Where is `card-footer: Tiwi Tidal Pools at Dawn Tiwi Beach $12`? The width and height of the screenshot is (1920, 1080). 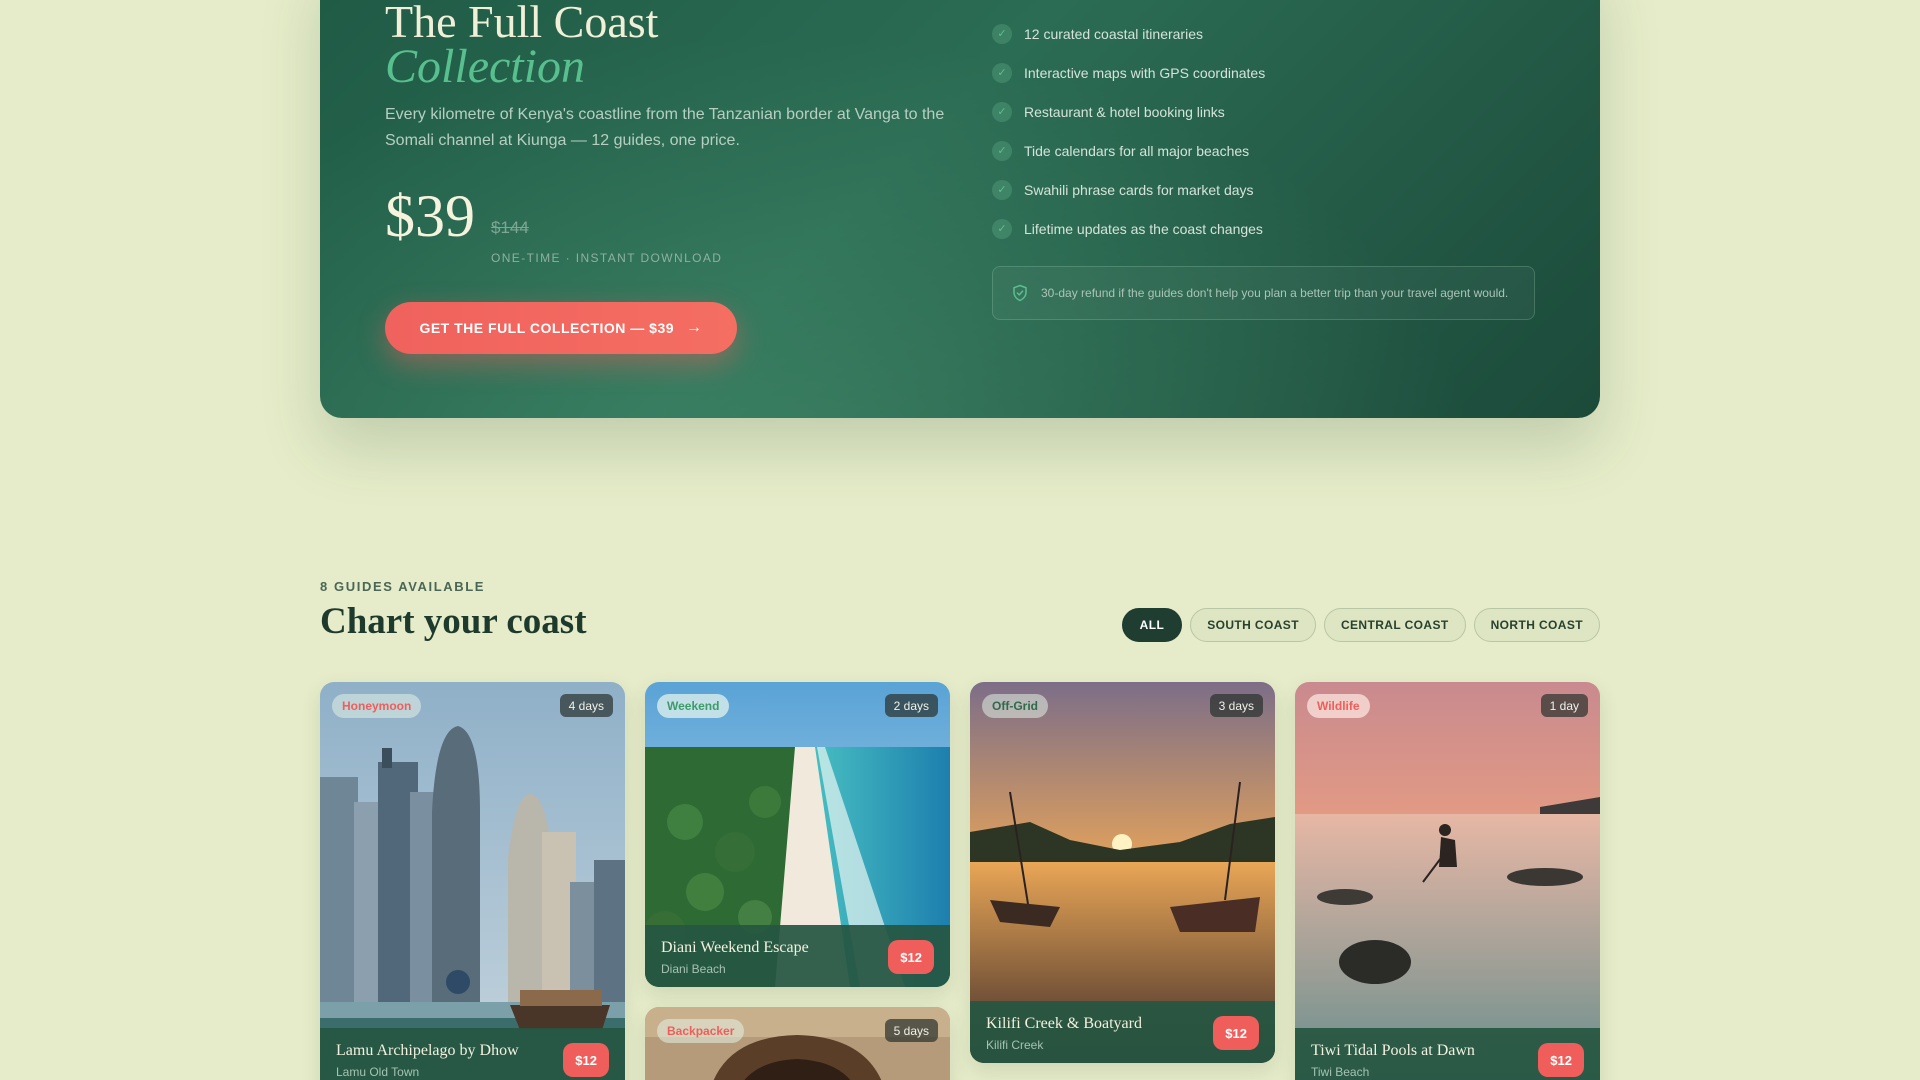 card-footer: Tiwi Tidal Pools at Dawn Tiwi Beach $12 is located at coordinates (1447, 1054).